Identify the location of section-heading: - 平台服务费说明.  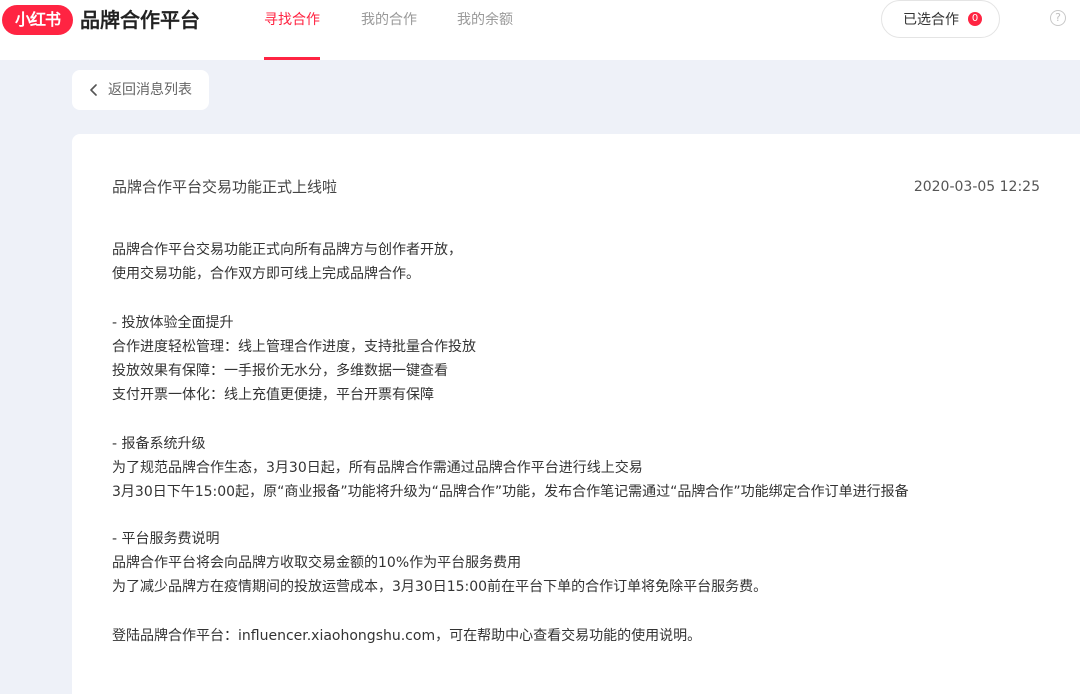
(166, 539).